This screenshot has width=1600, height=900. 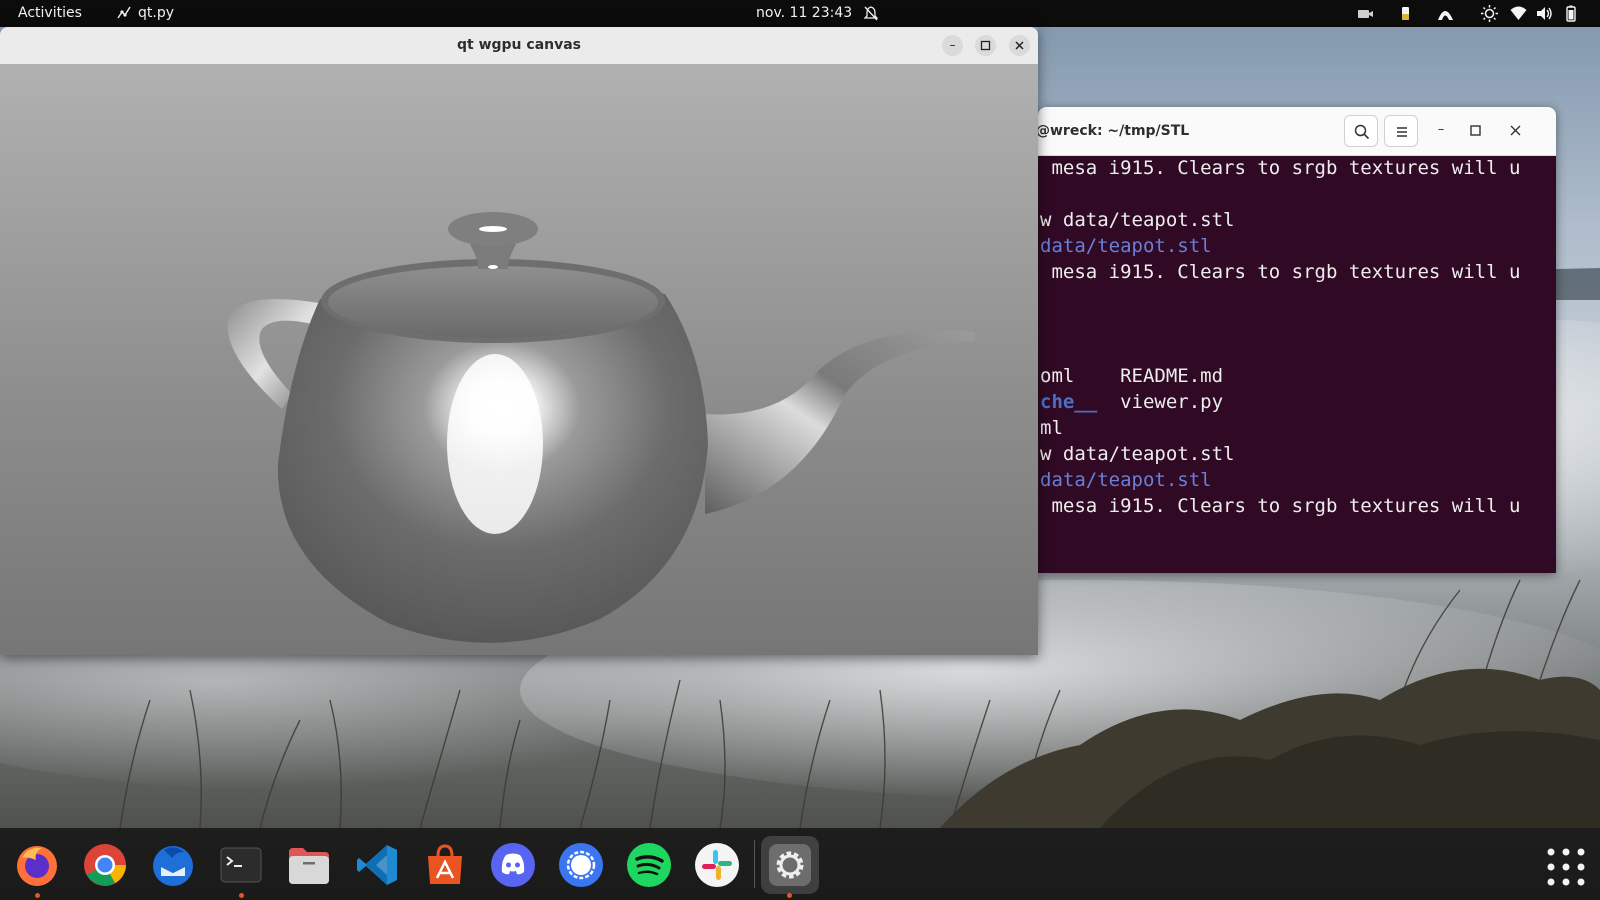 What do you see at coordinates (985, 45) in the screenshot?
I see `qt-maximize-button` at bounding box center [985, 45].